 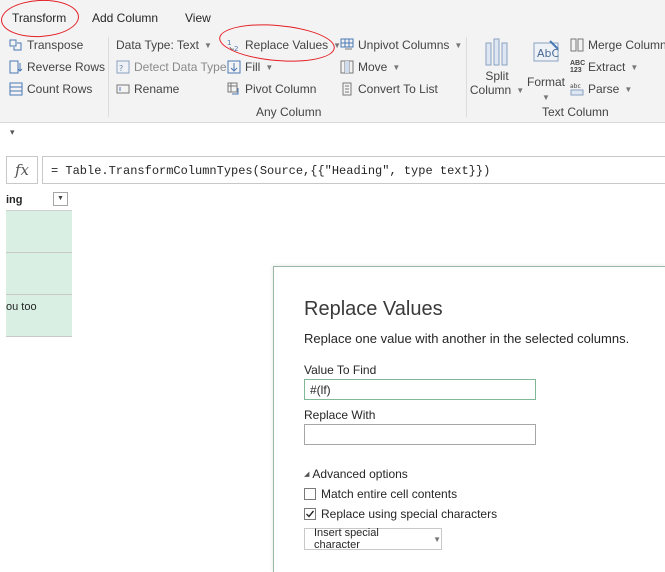 I want to click on data-grid: ing ▼ ou too, so click(x=39, y=263).